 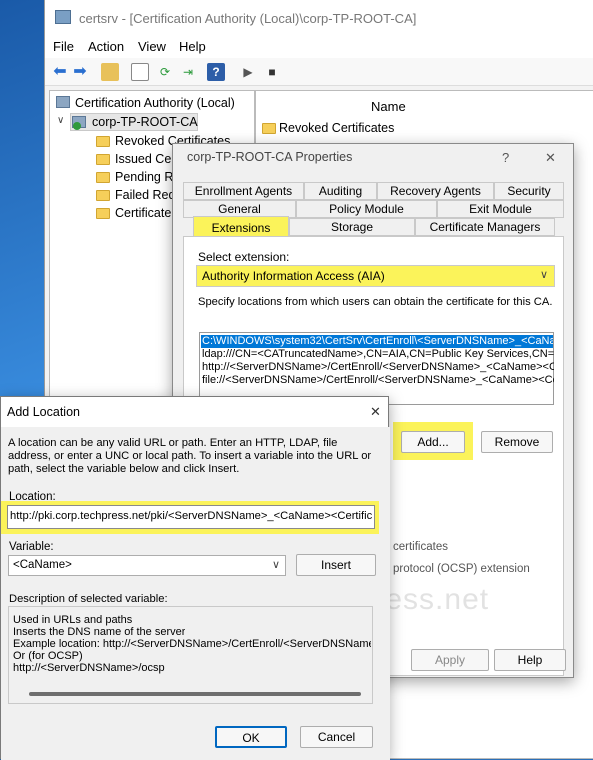 What do you see at coordinates (188, 72) in the screenshot?
I see `export-list-icon: ⇥` at bounding box center [188, 72].